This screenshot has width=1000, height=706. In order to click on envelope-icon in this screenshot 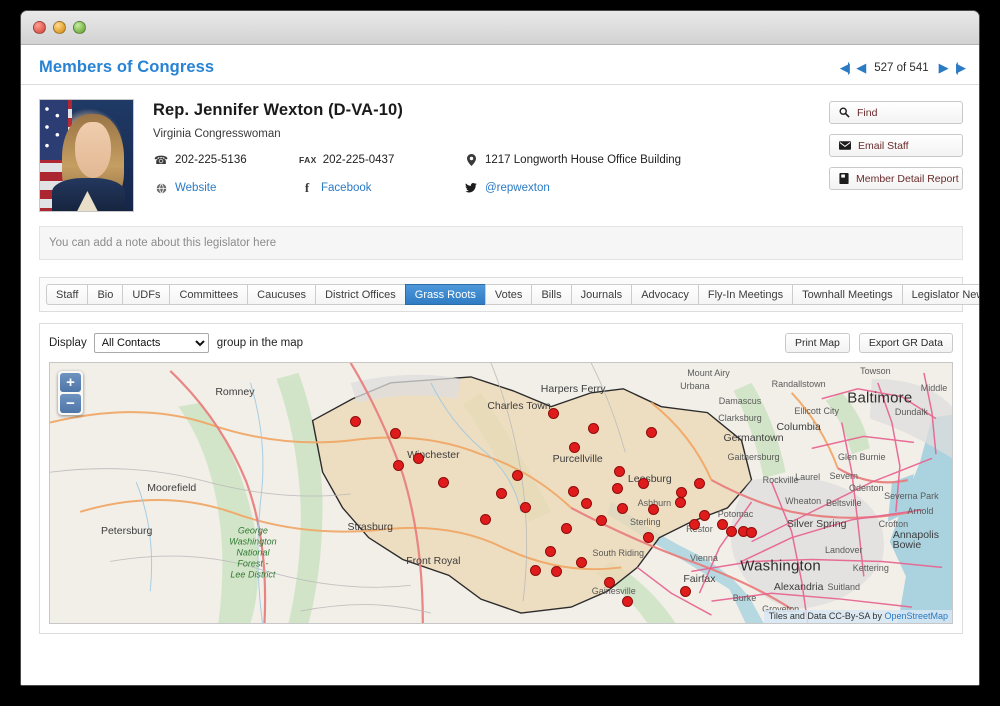, I will do `click(845, 145)`.